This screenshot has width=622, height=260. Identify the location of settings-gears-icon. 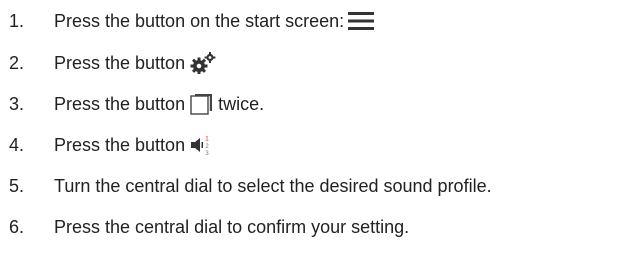
(203, 63).